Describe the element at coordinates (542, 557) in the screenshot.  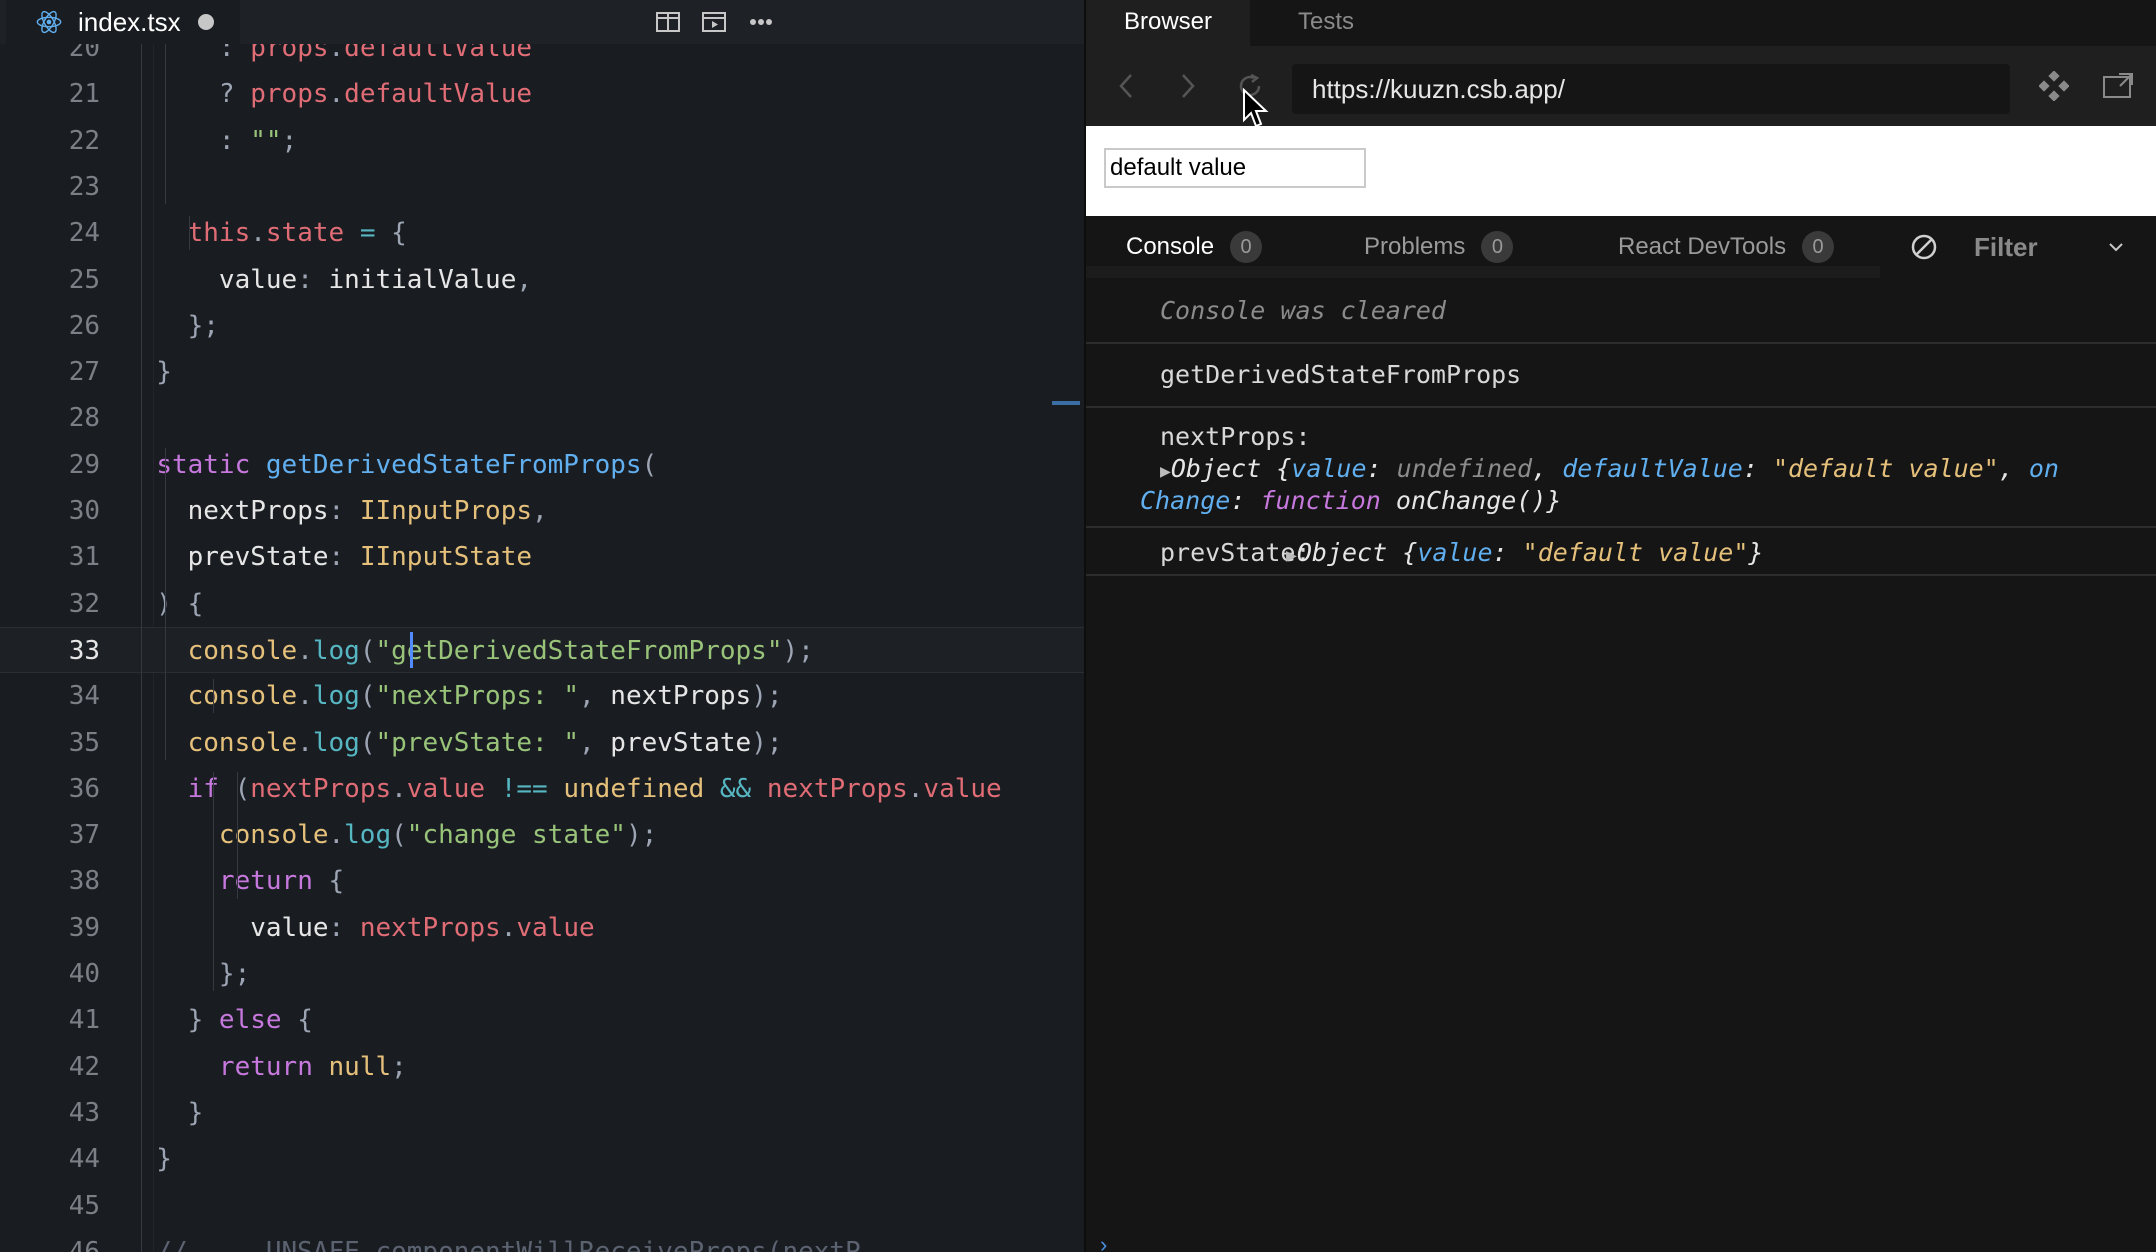
I see `code-line: 31 prevState: IInputState` at that location.